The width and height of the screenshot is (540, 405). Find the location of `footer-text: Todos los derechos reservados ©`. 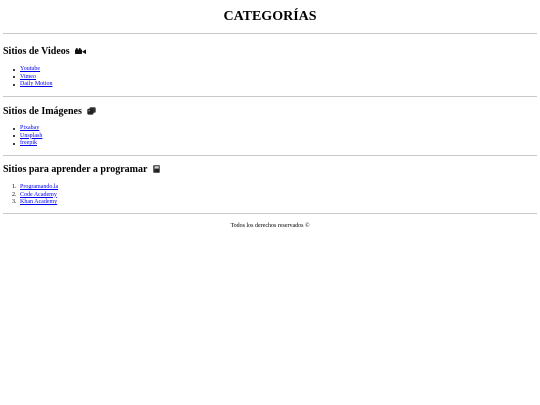

footer-text: Todos los derechos reservados © is located at coordinates (270, 226).